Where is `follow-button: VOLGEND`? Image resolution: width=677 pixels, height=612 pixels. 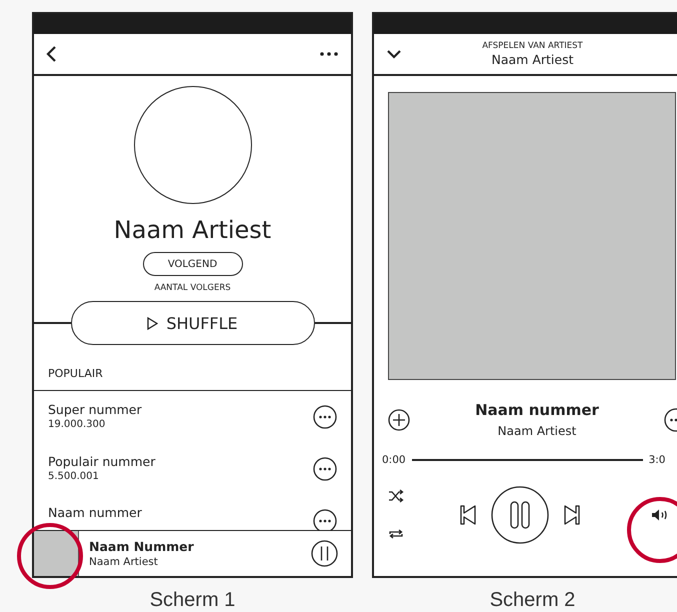
follow-button: VOLGEND is located at coordinates (192, 264).